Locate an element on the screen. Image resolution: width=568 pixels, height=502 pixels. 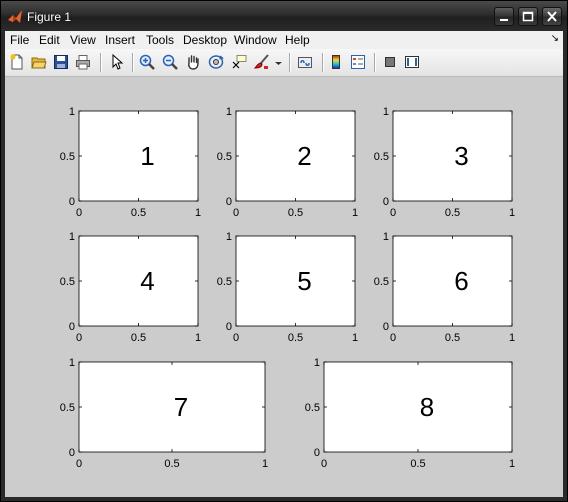
data-cursor-icon is located at coordinates (239, 62).